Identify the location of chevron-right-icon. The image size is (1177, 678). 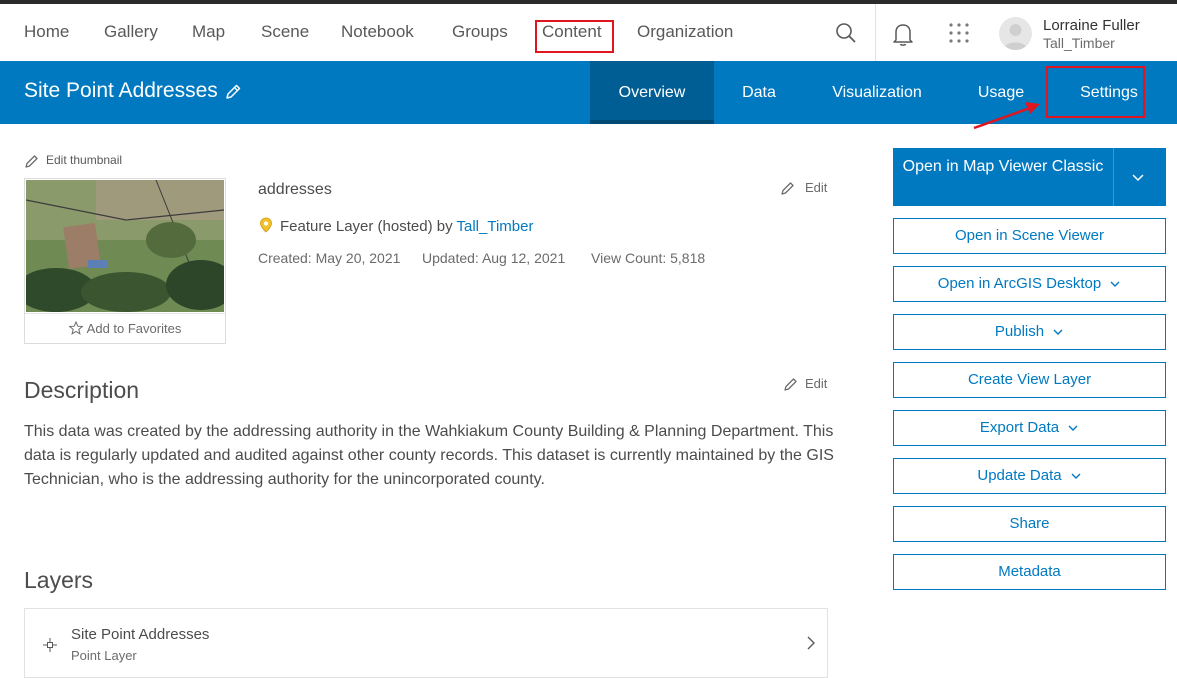
(811, 643).